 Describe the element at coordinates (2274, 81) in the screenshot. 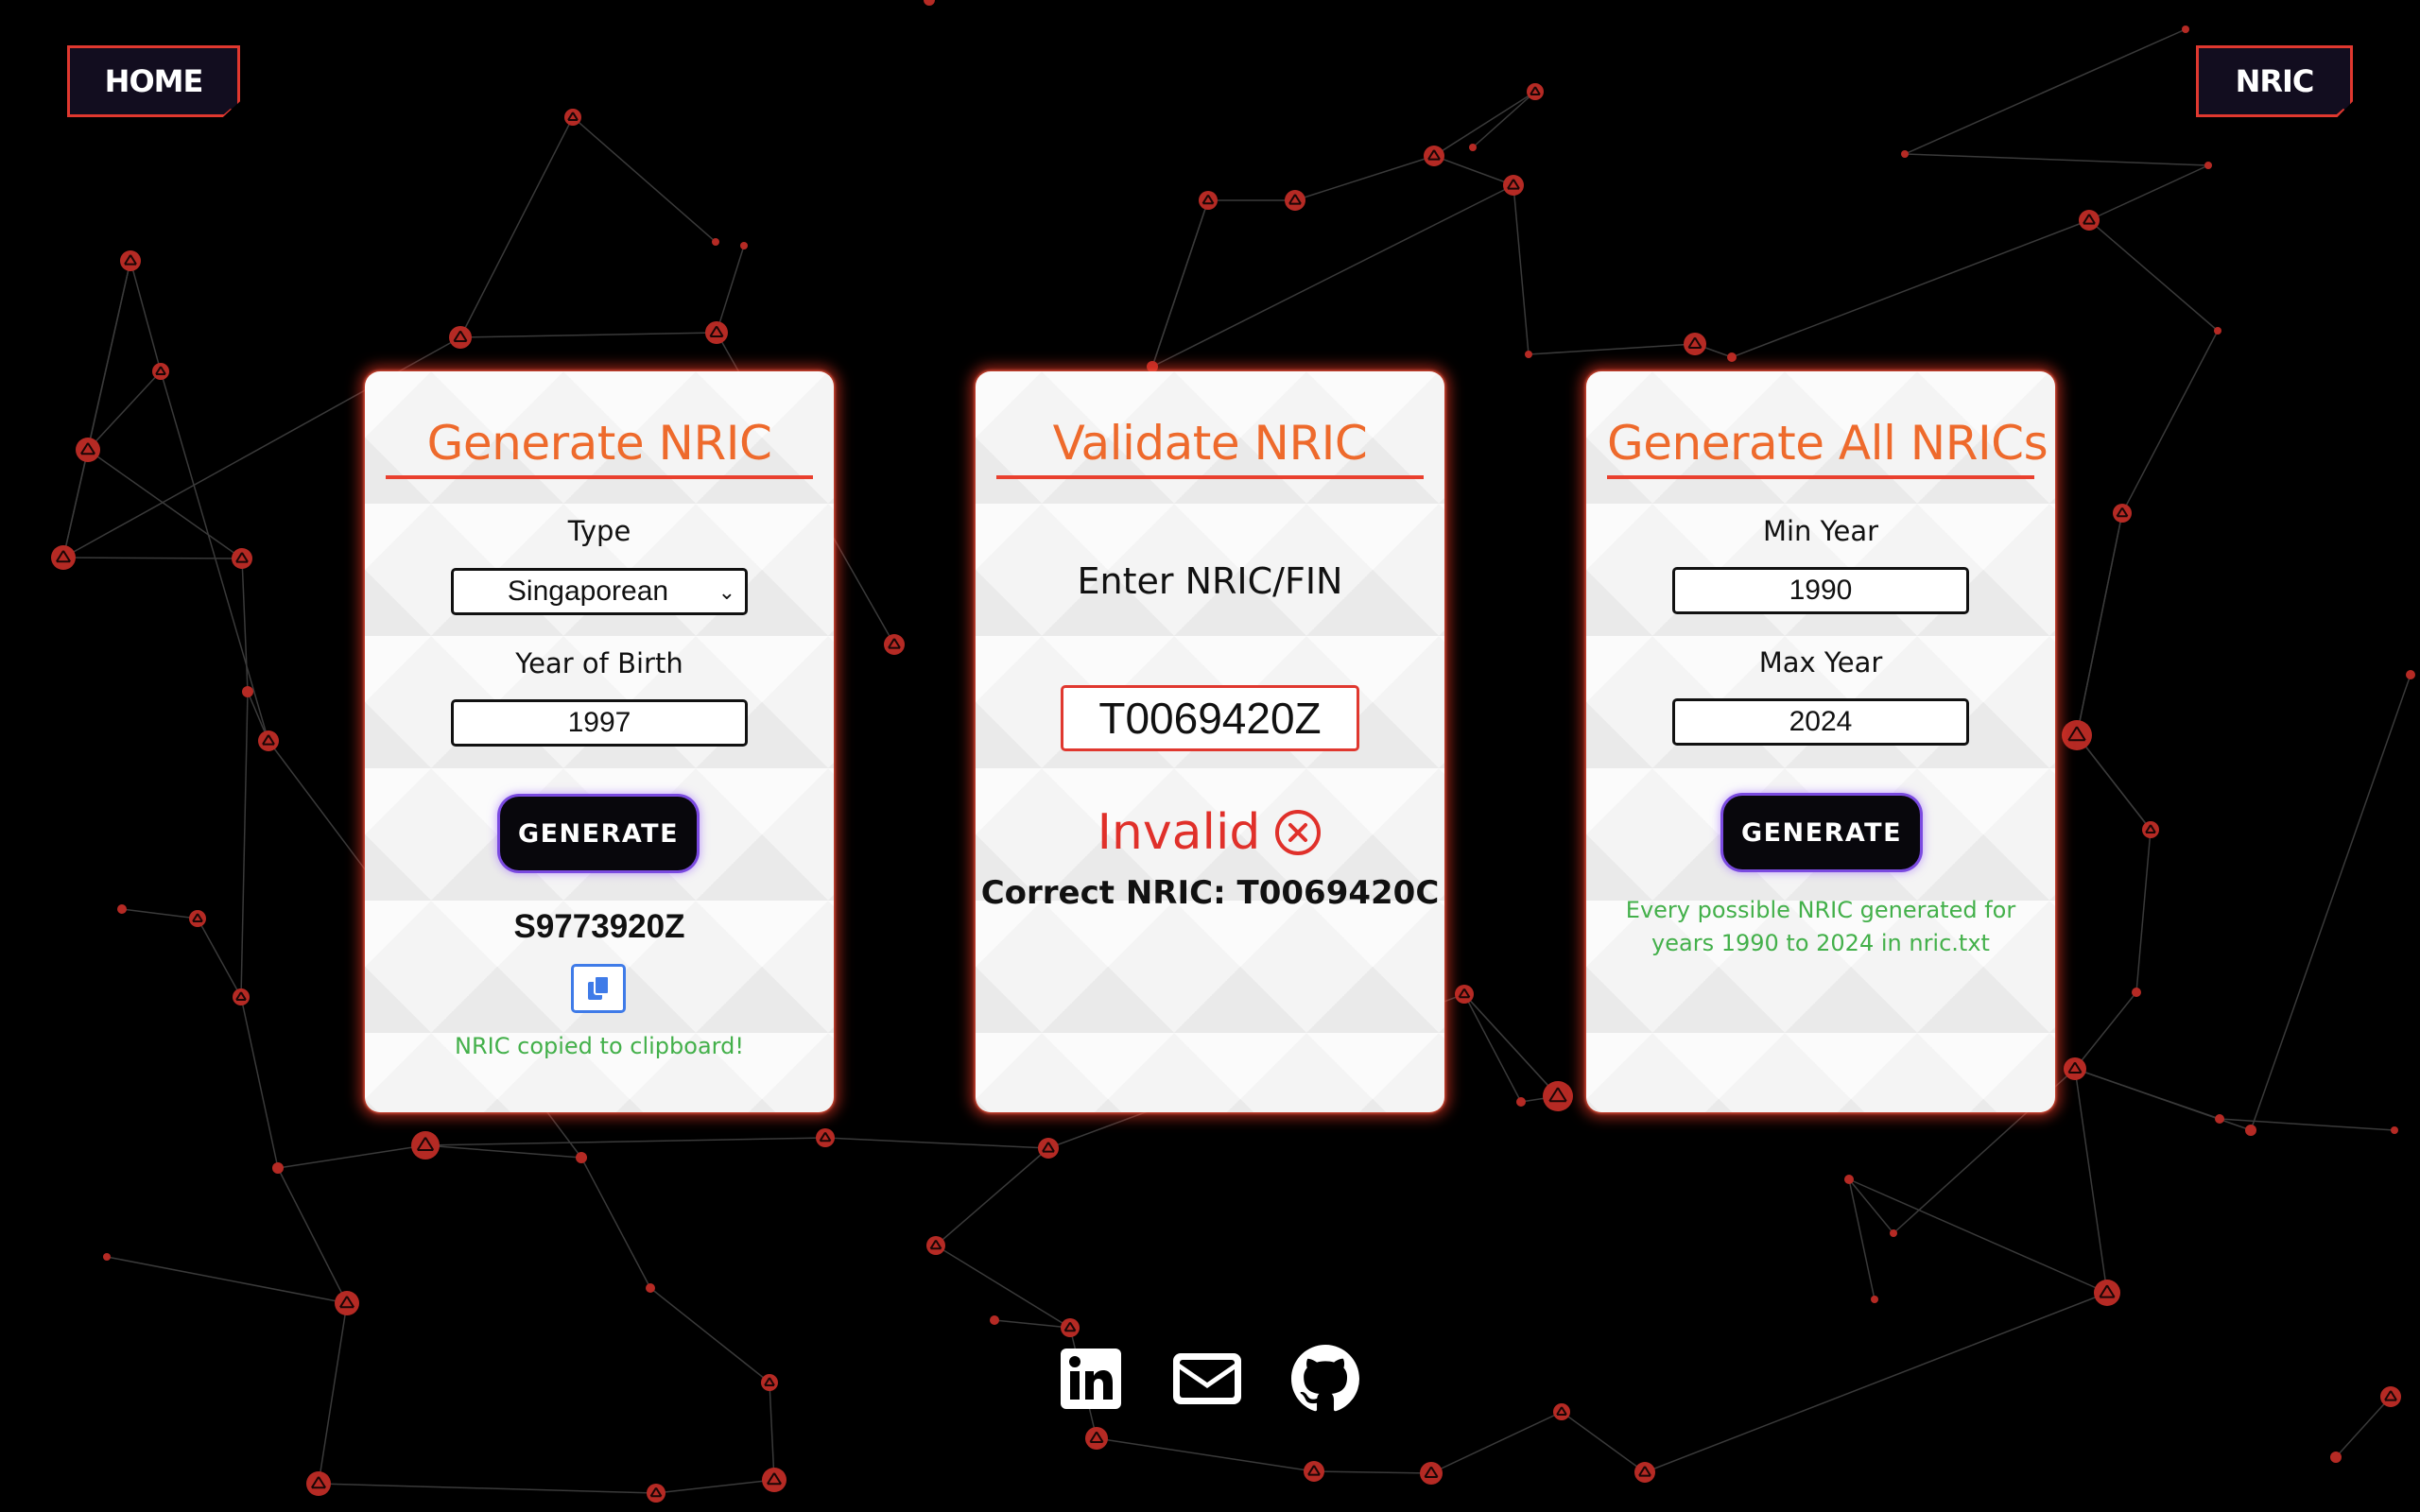

I see `nric-button: NRIC` at that location.